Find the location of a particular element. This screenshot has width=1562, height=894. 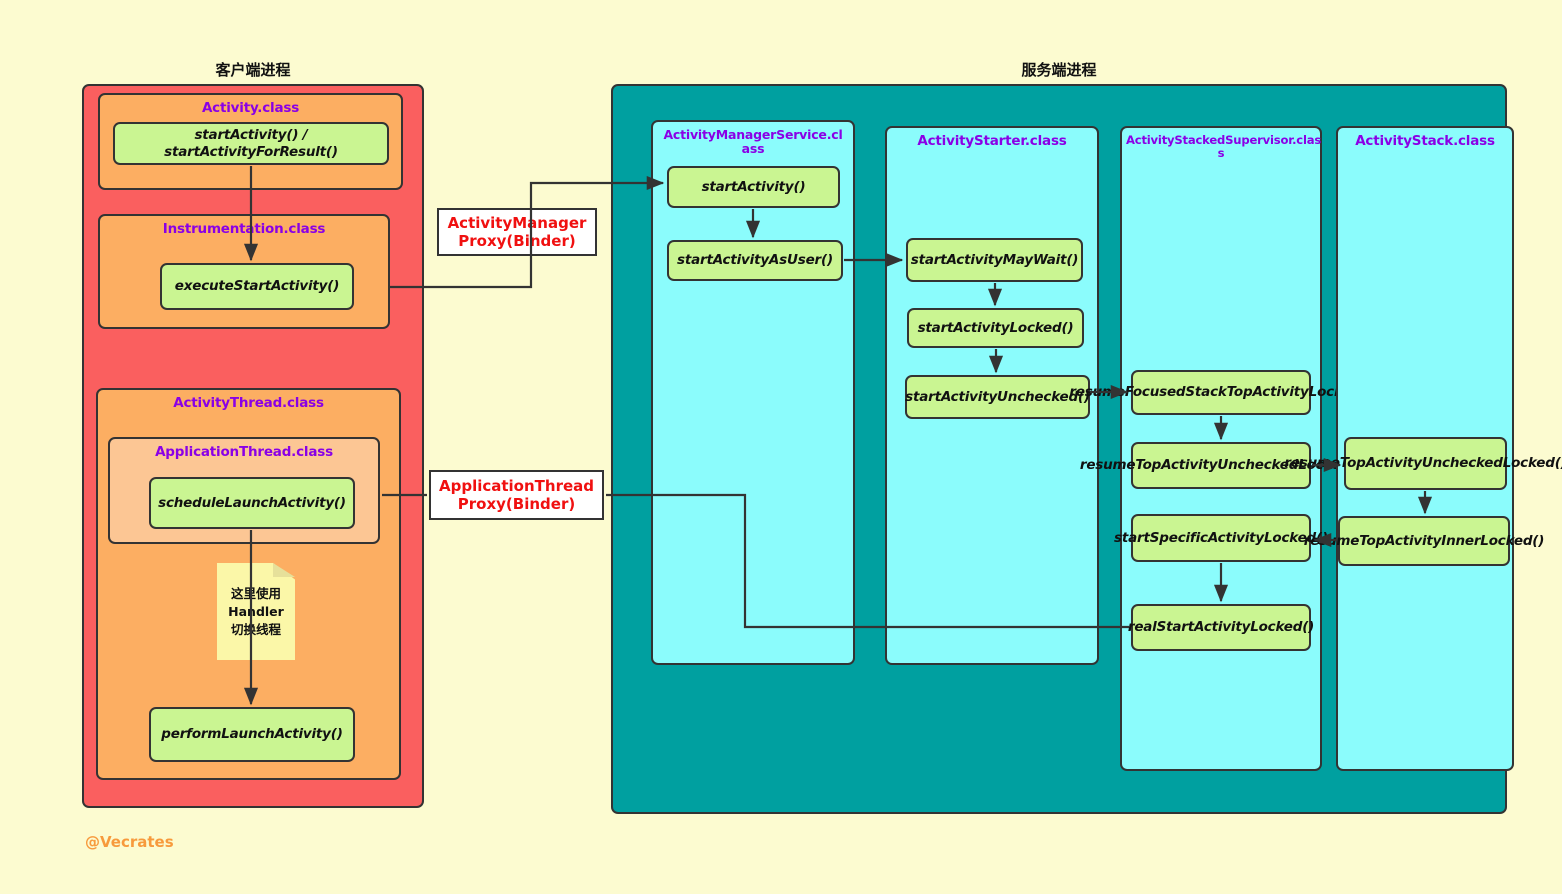

node-start-activity-unchecked: startActivityUnchecked() is located at coordinates (997, 397).